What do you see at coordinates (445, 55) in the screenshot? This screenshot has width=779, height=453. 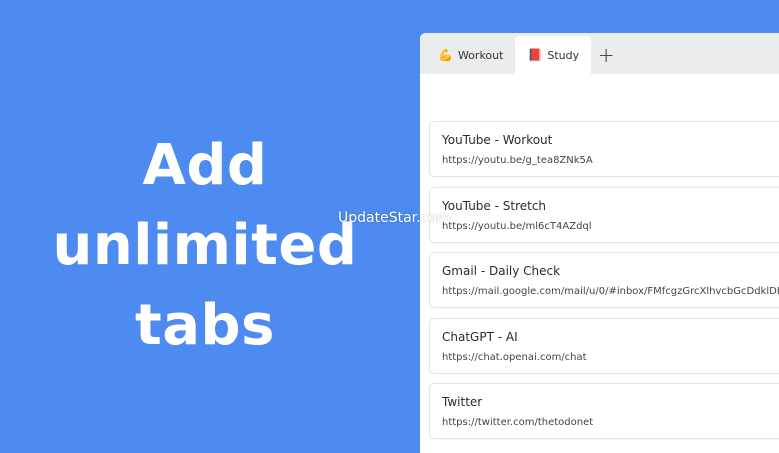 I see `flexed-biceps-icon: 💪` at bounding box center [445, 55].